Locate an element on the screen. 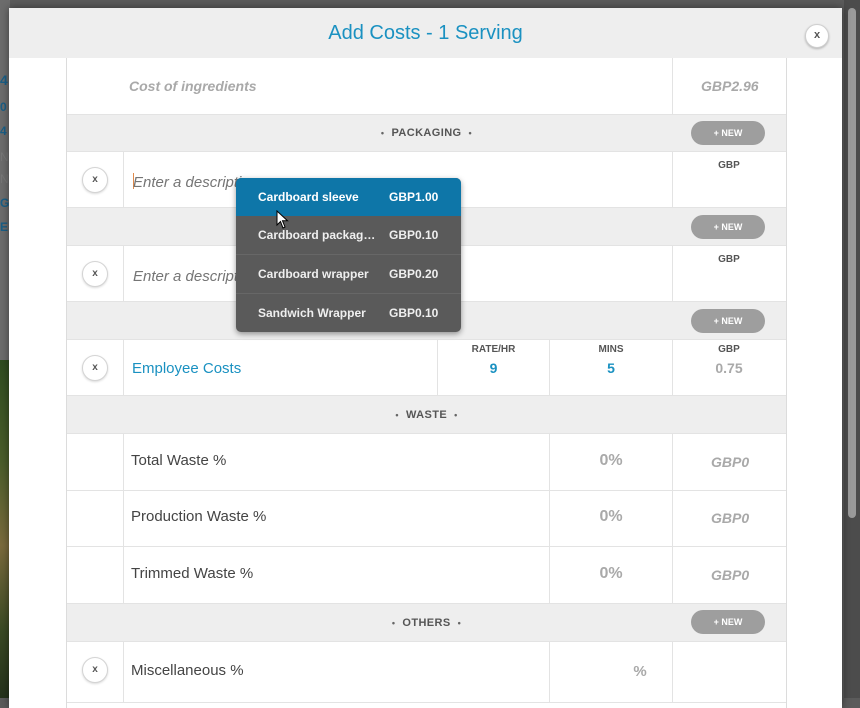 This screenshot has width=860, height=708. packaging-section-header: • PACKAGING • + NEW is located at coordinates (426, 133).